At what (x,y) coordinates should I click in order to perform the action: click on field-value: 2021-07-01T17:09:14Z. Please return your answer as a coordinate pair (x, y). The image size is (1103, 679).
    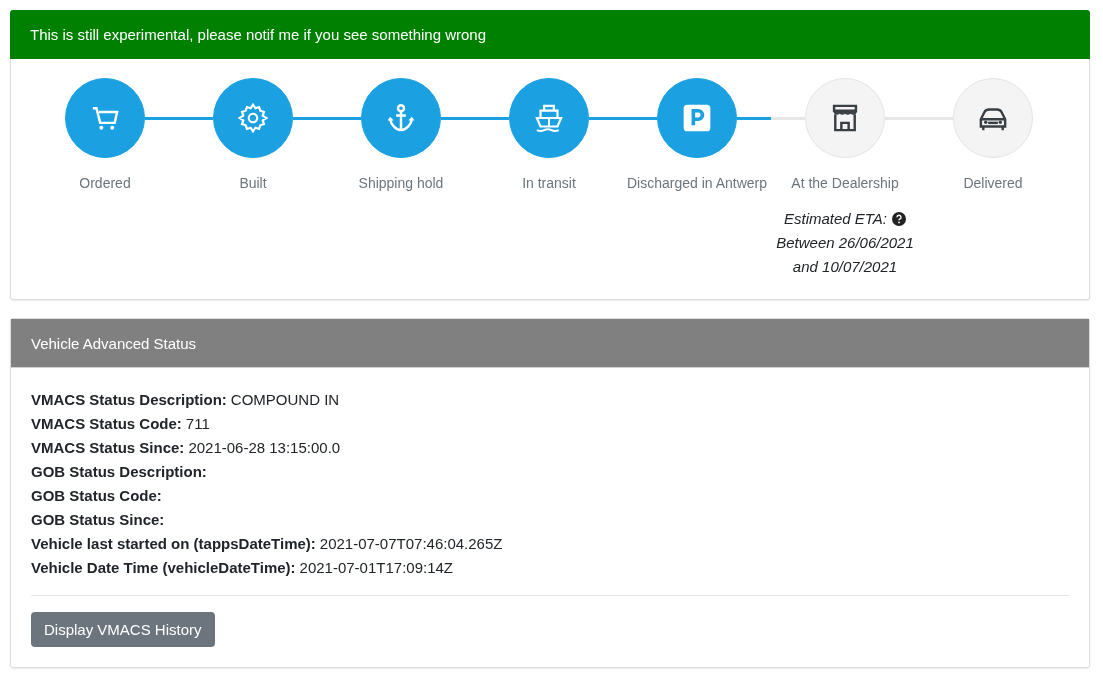
    Looking at the image, I should click on (376, 567).